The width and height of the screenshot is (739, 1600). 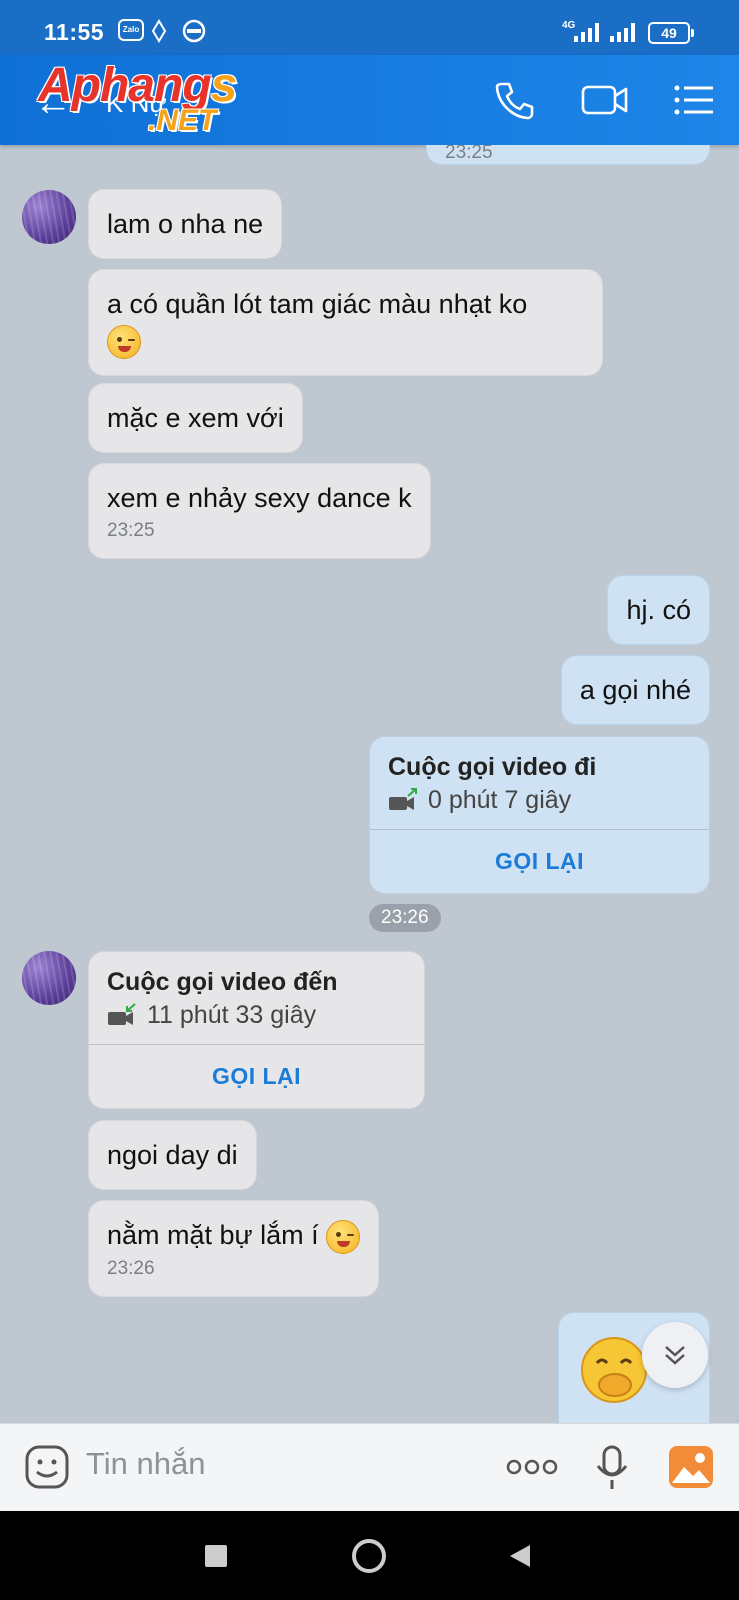 I want to click on message-text: a gọi nhé, so click(x=635, y=690).